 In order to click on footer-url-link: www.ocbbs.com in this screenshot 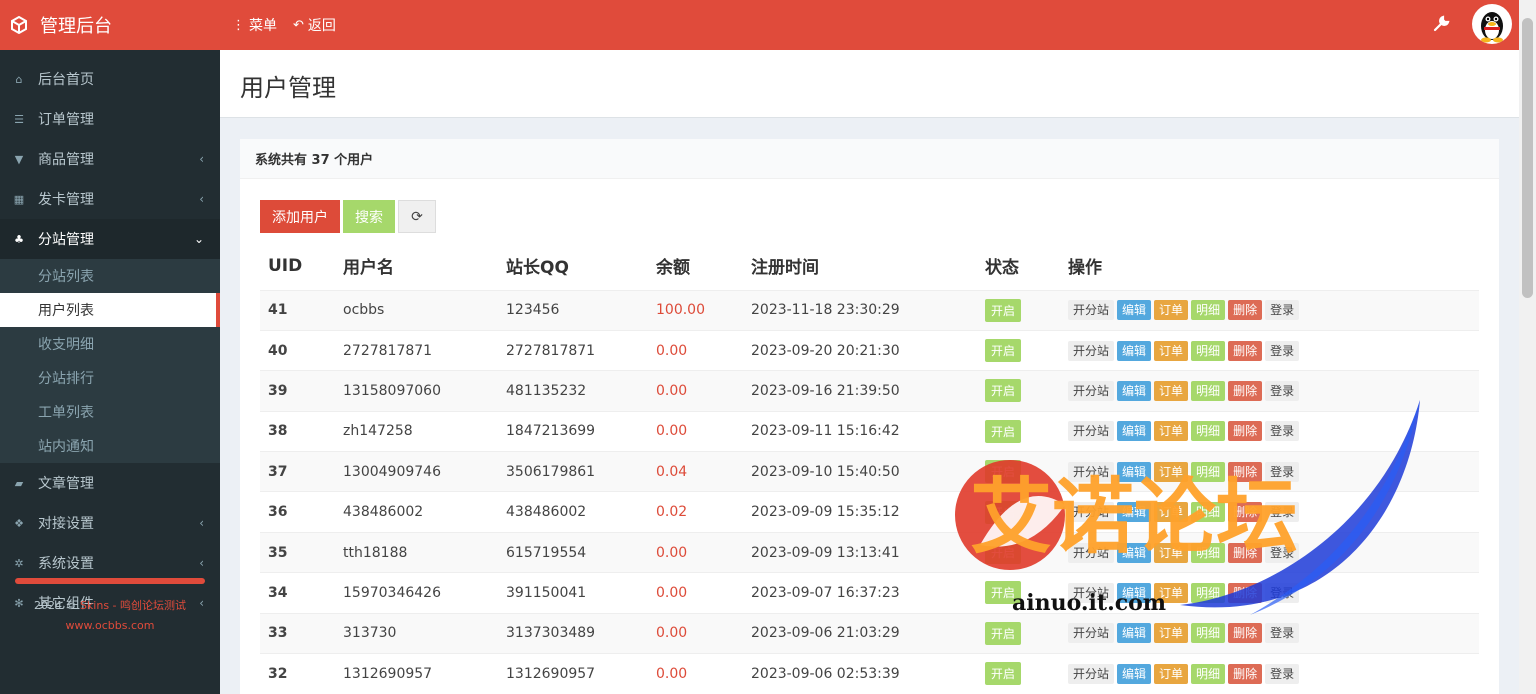, I will do `click(110, 626)`.